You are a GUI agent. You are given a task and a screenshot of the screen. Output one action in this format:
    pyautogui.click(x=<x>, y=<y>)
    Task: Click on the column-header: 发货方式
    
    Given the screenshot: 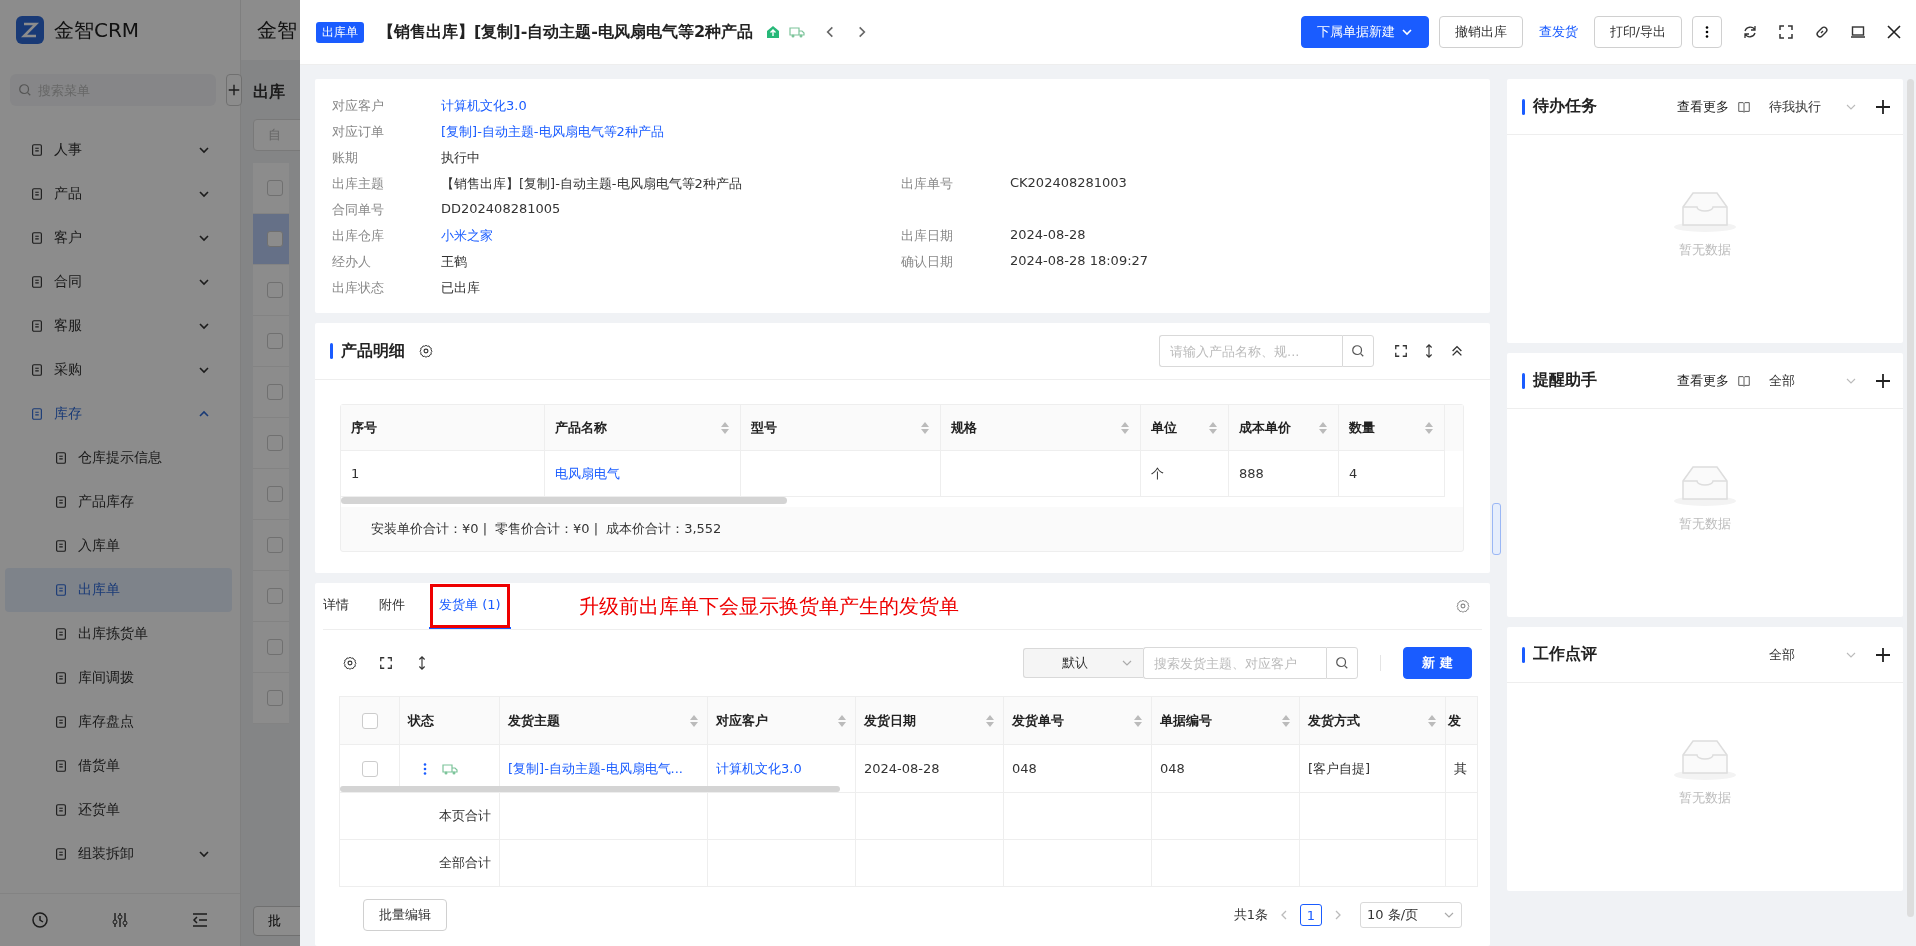 What is the action you would take?
    pyautogui.click(x=1373, y=721)
    